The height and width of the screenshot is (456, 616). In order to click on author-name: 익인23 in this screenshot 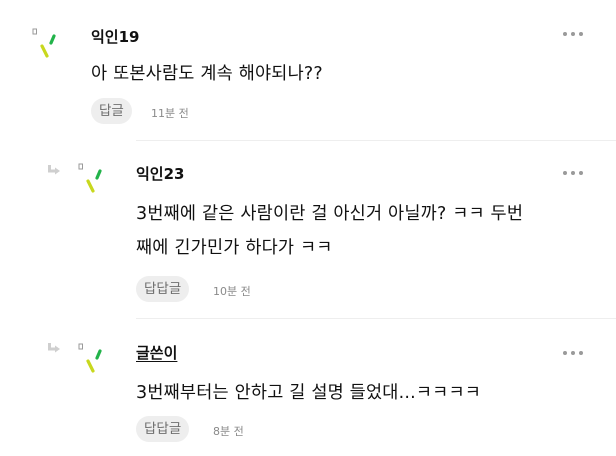, I will do `click(160, 173)`.